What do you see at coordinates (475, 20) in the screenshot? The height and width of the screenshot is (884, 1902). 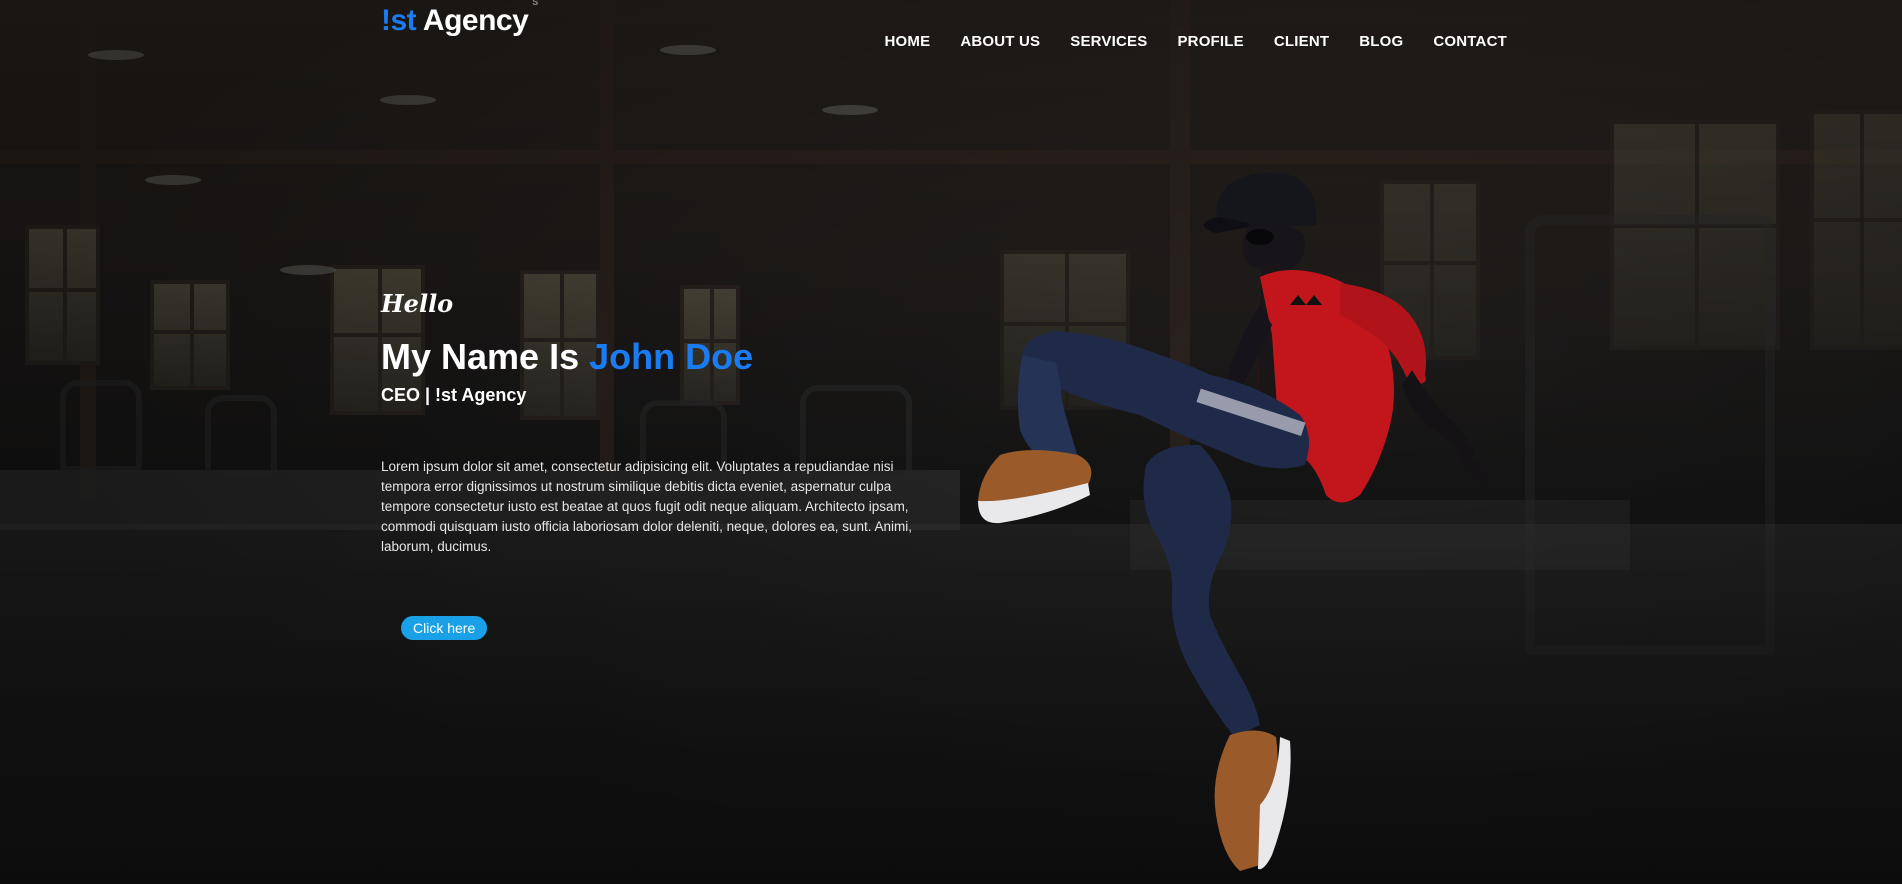 I see `logo-text: Agency` at bounding box center [475, 20].